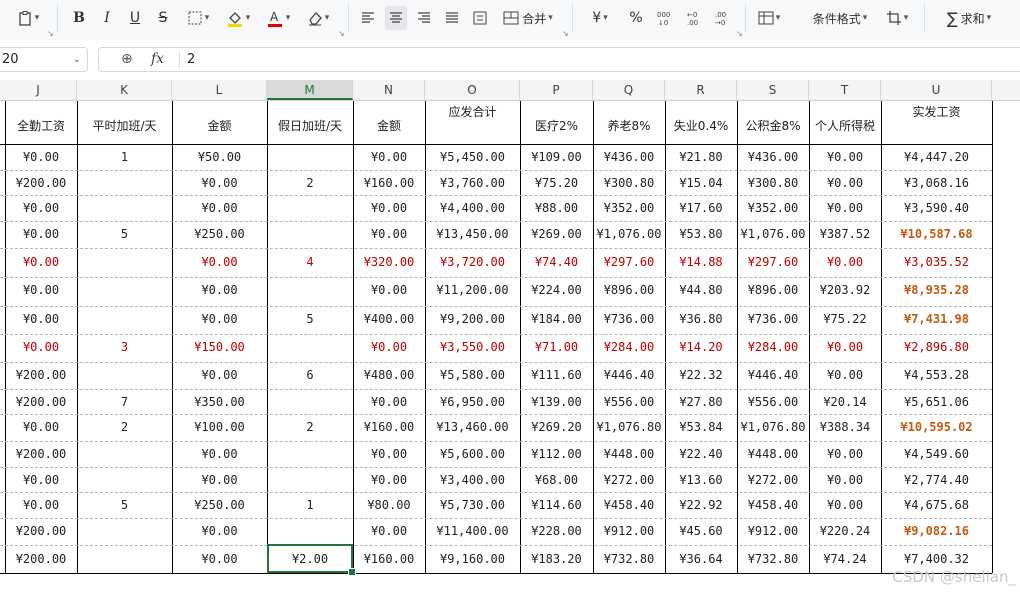  Describe the element at coordinates (845, 319) in the screenshot. I see `table-cell: ¥75.22` at that location.